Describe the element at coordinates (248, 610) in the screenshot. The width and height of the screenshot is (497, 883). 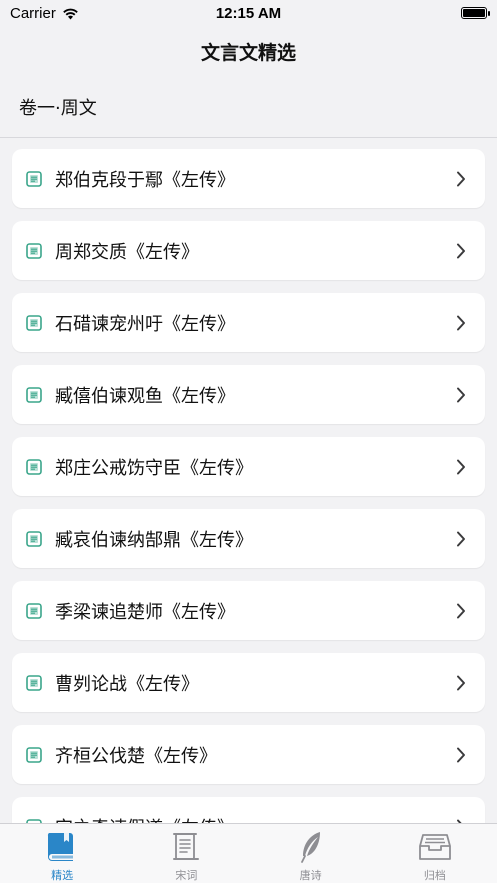
I see `list-item: 季梁谏追楚师《左传》` at that location.